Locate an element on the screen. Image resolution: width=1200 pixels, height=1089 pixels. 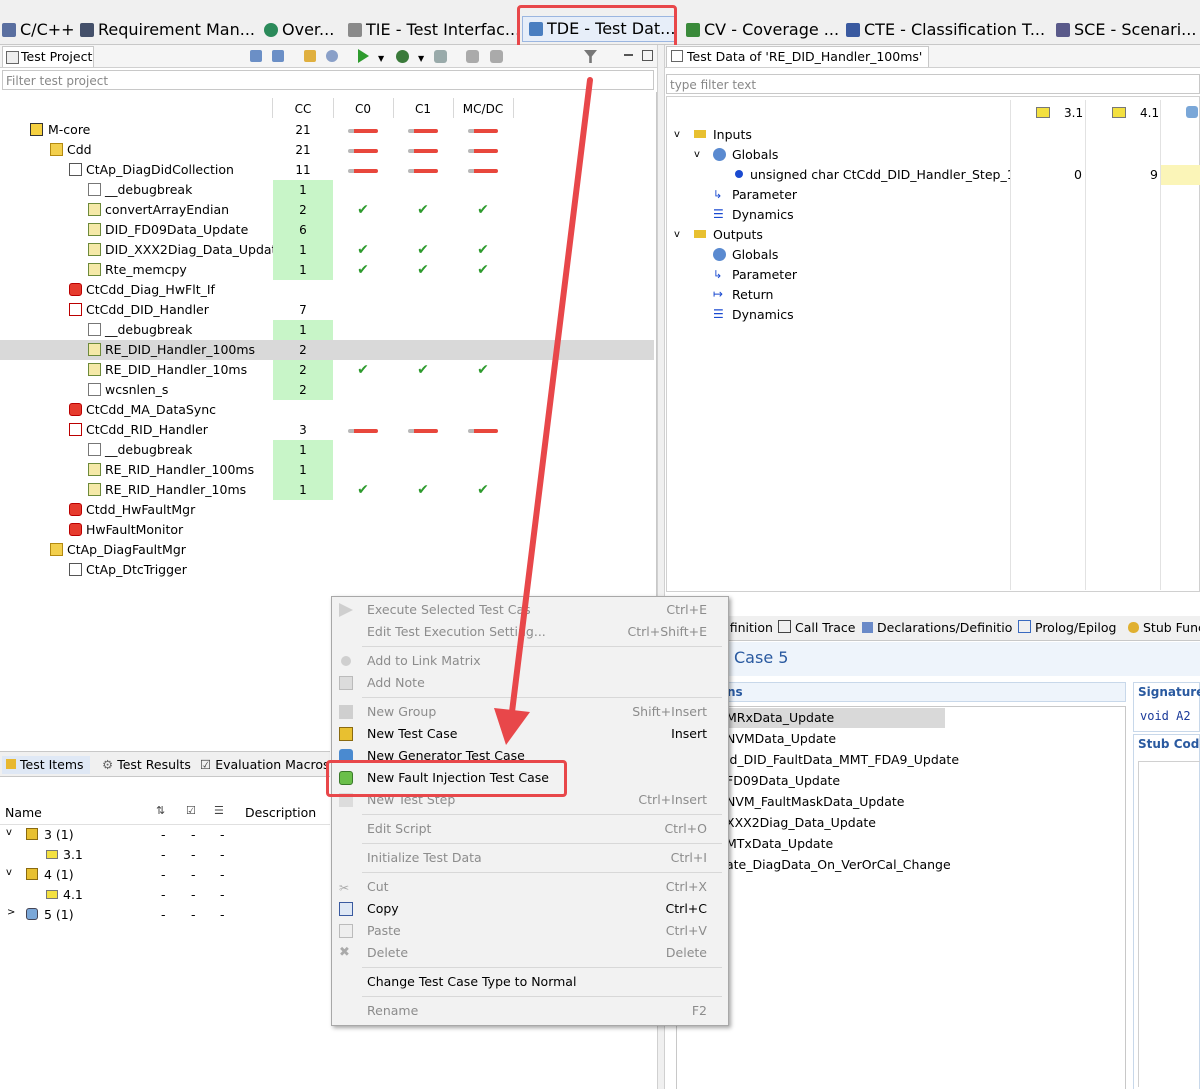
annotation-arrow is located at coordinates (543, 411).